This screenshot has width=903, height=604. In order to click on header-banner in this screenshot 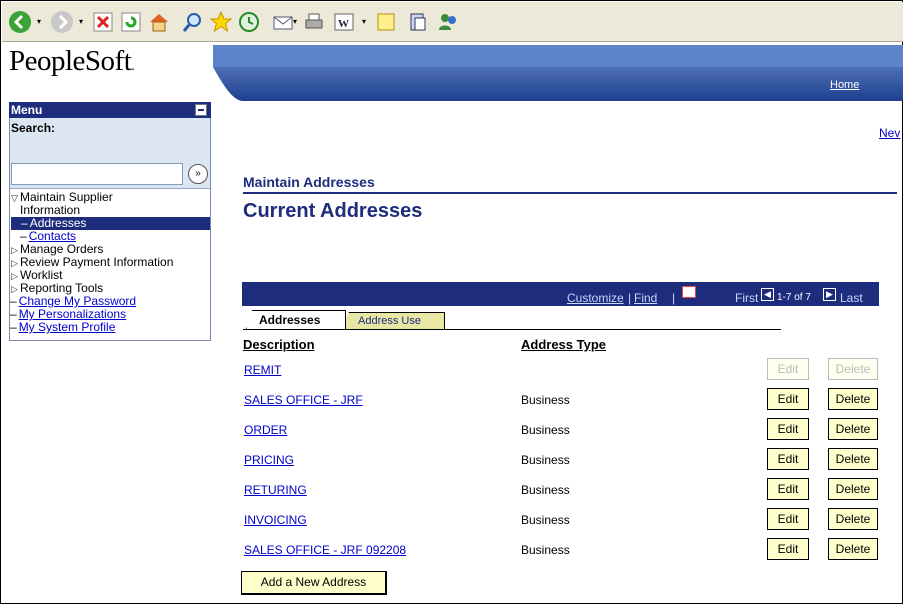, I will do `click(558, 73)`.